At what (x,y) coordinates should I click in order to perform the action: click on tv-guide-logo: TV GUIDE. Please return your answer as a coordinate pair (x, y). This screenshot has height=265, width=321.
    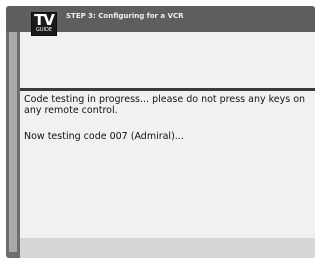
    Looking at the image, I should click on (44, 23).